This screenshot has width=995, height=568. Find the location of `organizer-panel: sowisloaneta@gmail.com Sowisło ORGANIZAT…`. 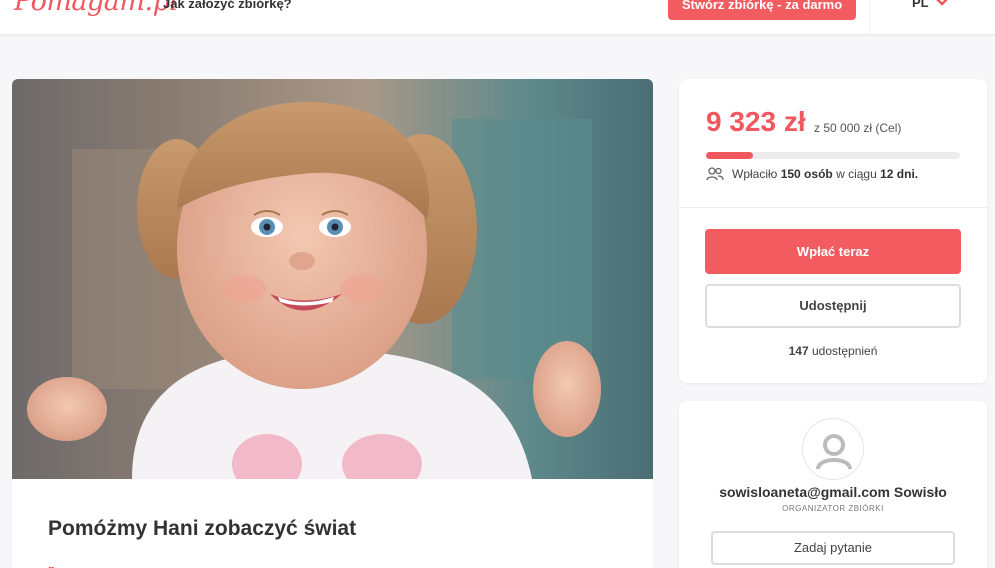

organizer-panel: sowisloaneta@gmail.com Sowisło ORGANIZAT… is located at coordinates (833, 484).